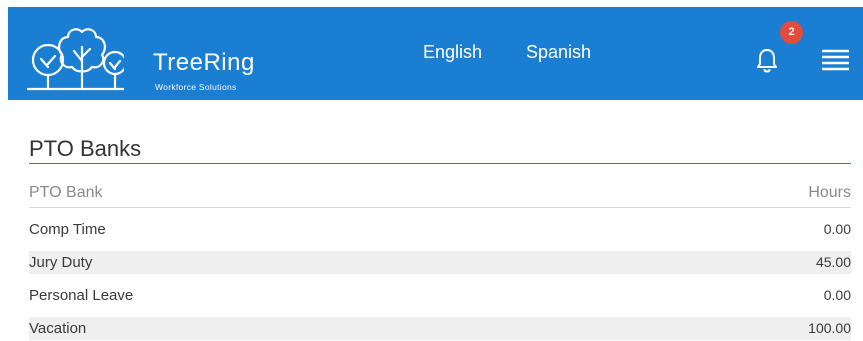  Describe the element at coordinates (196, 87) in the screenshot. I see `brand-tagline: Workforce Solutions` at that location.